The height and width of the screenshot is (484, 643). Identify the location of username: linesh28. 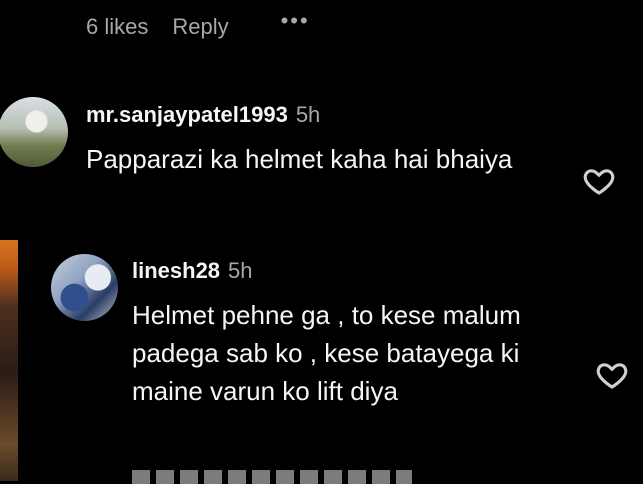
(176, 270).